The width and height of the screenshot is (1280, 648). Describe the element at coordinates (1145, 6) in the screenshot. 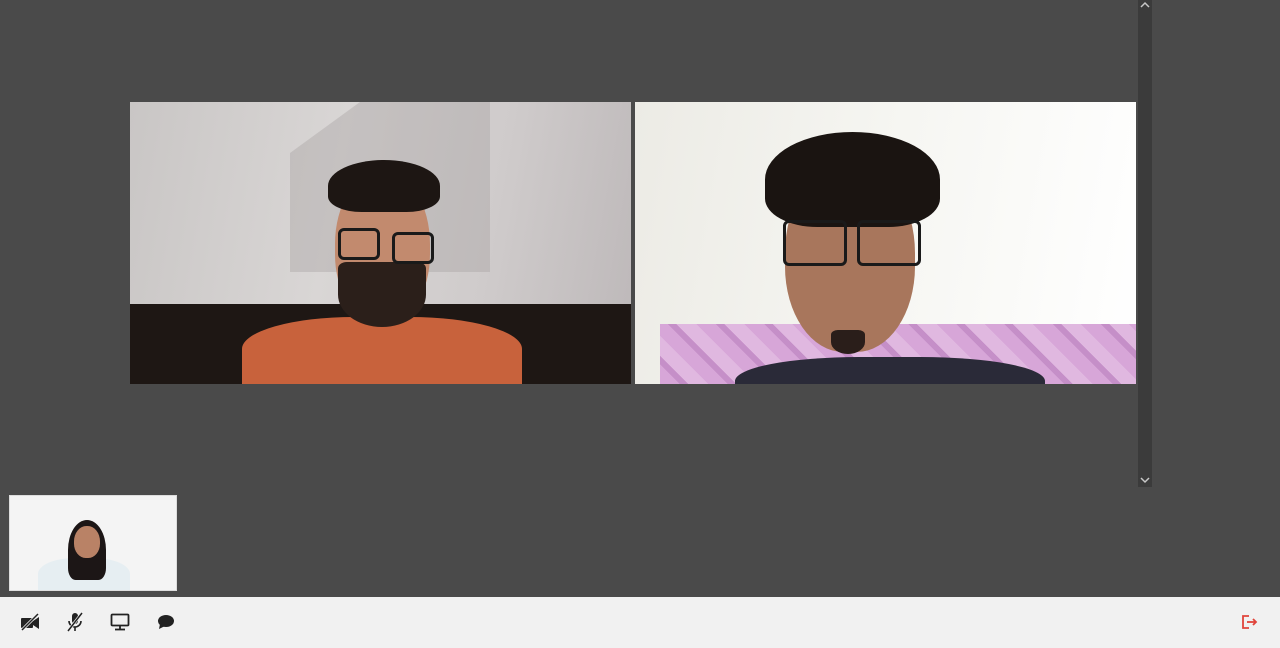

I see `chevron-up-icon` at that location.